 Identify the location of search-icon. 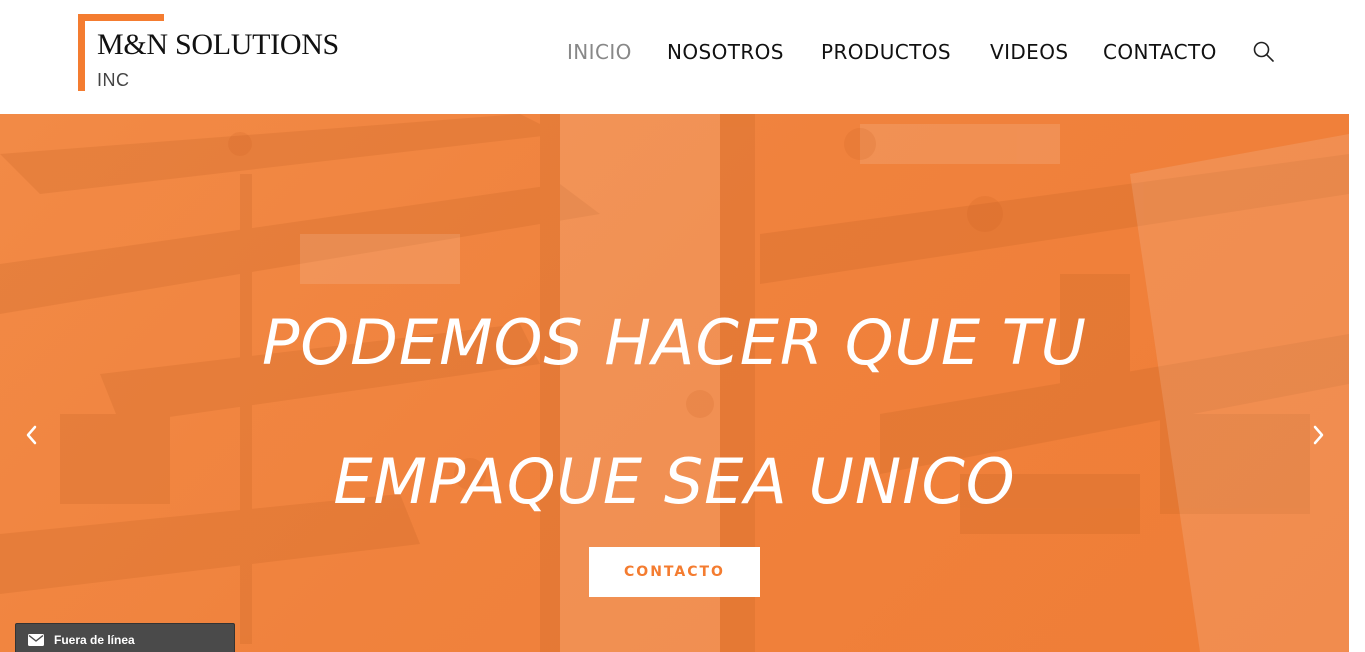
(1264, 52).